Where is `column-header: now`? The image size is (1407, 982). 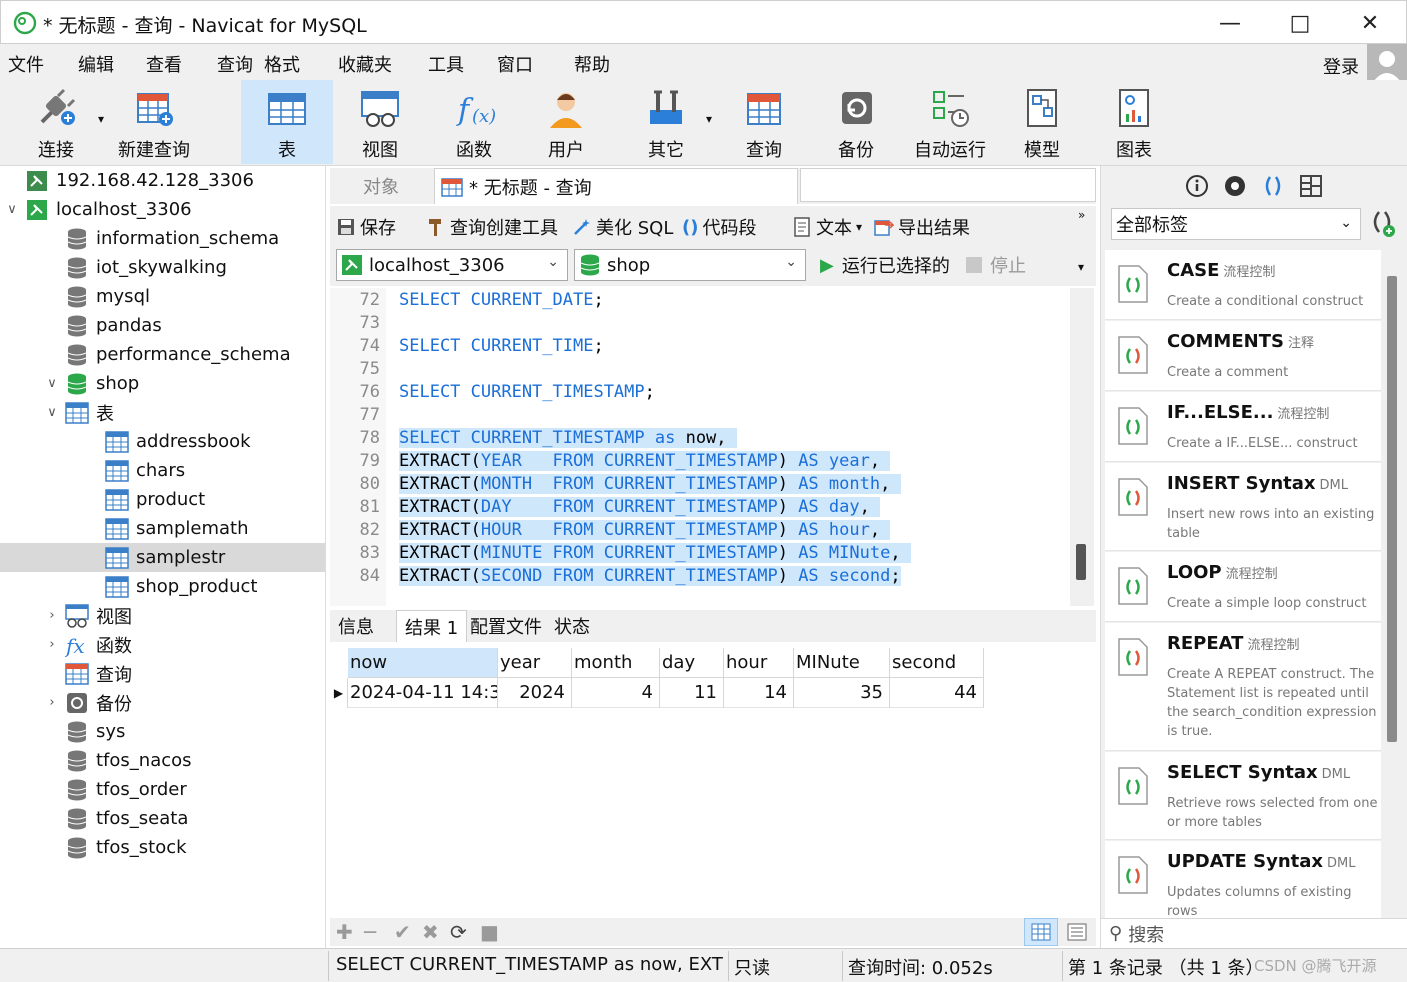
column-header: now is located at coordinates (423, 663).